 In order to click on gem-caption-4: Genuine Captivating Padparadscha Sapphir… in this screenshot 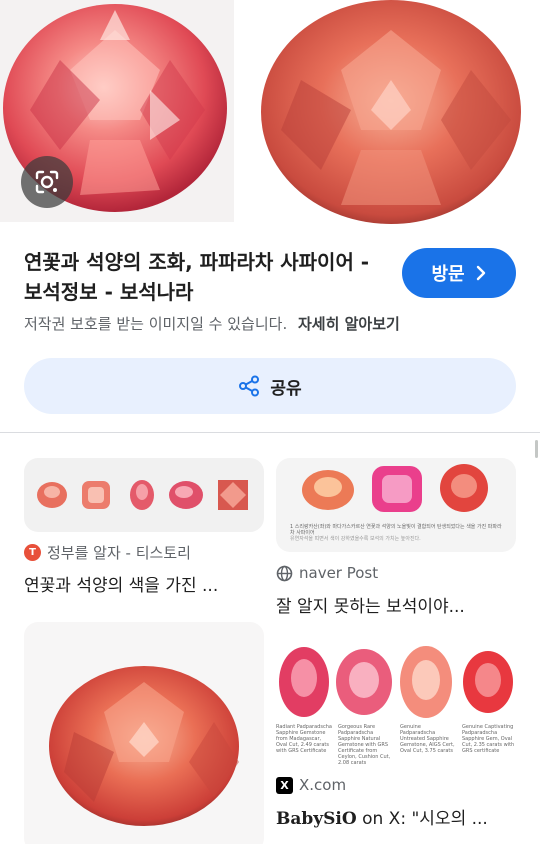, I will do `click(488, 739)`.